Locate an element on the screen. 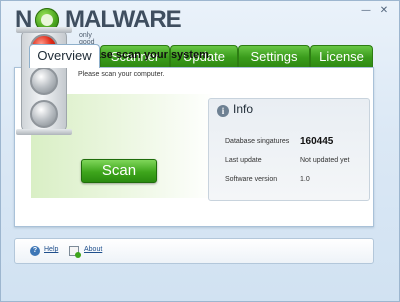  last-update-label: Last update is located at coordinates (243, 160).